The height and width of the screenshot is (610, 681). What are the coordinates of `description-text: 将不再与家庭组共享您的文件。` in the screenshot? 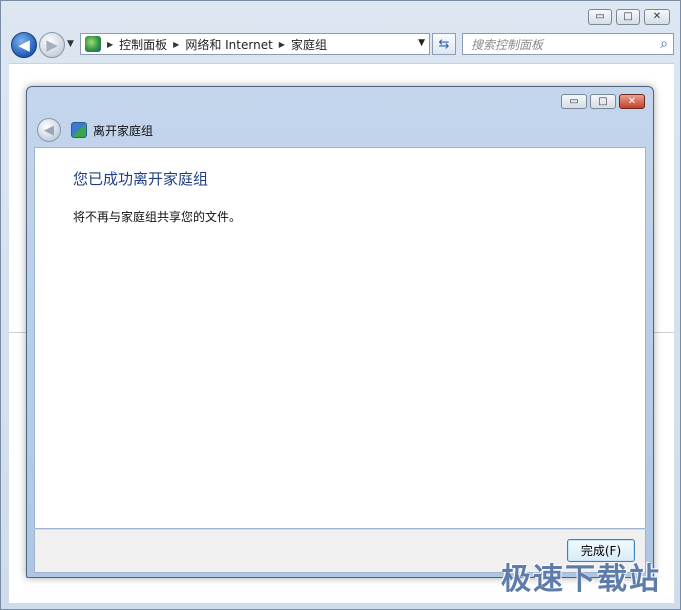 It's located at (157, 217).